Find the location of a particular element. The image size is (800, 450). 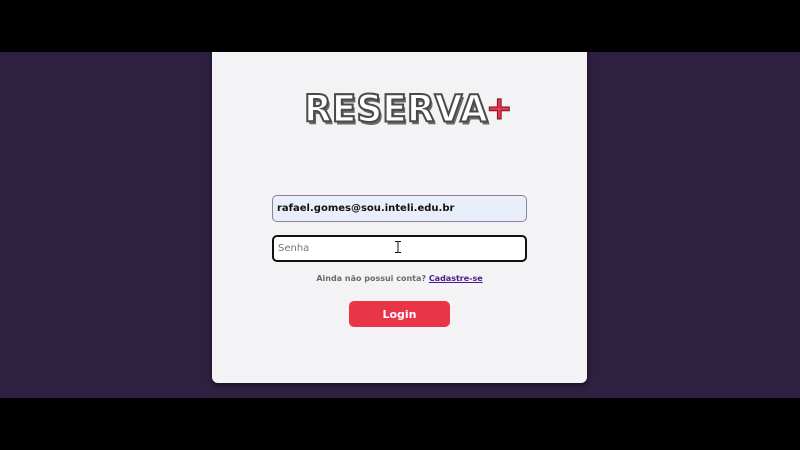

letterbox-top is located at coordinates (400, 26).